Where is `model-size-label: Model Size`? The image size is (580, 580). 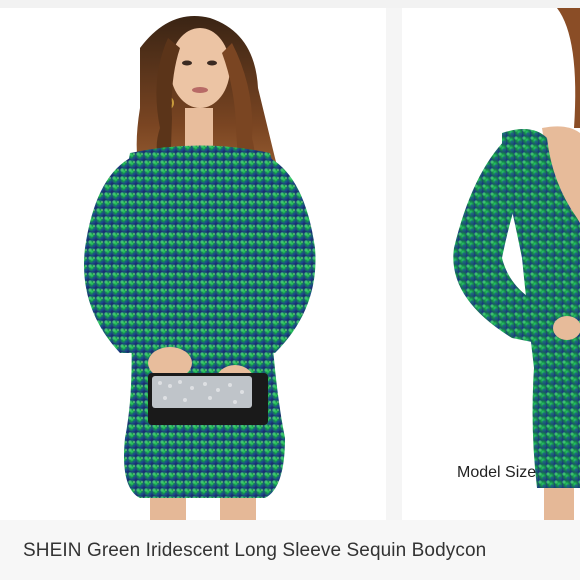 model-size-label: Model Size is located at coordinates (497, 472).